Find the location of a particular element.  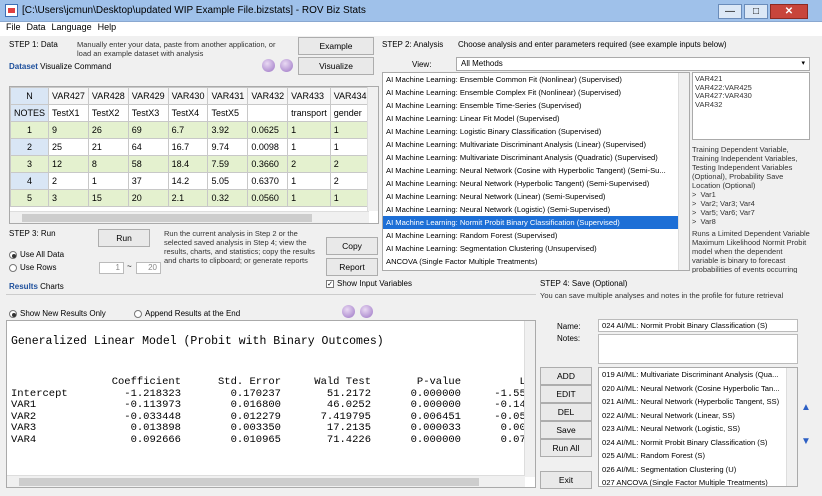

row-header: 2 is located at coordinates (30, 147).